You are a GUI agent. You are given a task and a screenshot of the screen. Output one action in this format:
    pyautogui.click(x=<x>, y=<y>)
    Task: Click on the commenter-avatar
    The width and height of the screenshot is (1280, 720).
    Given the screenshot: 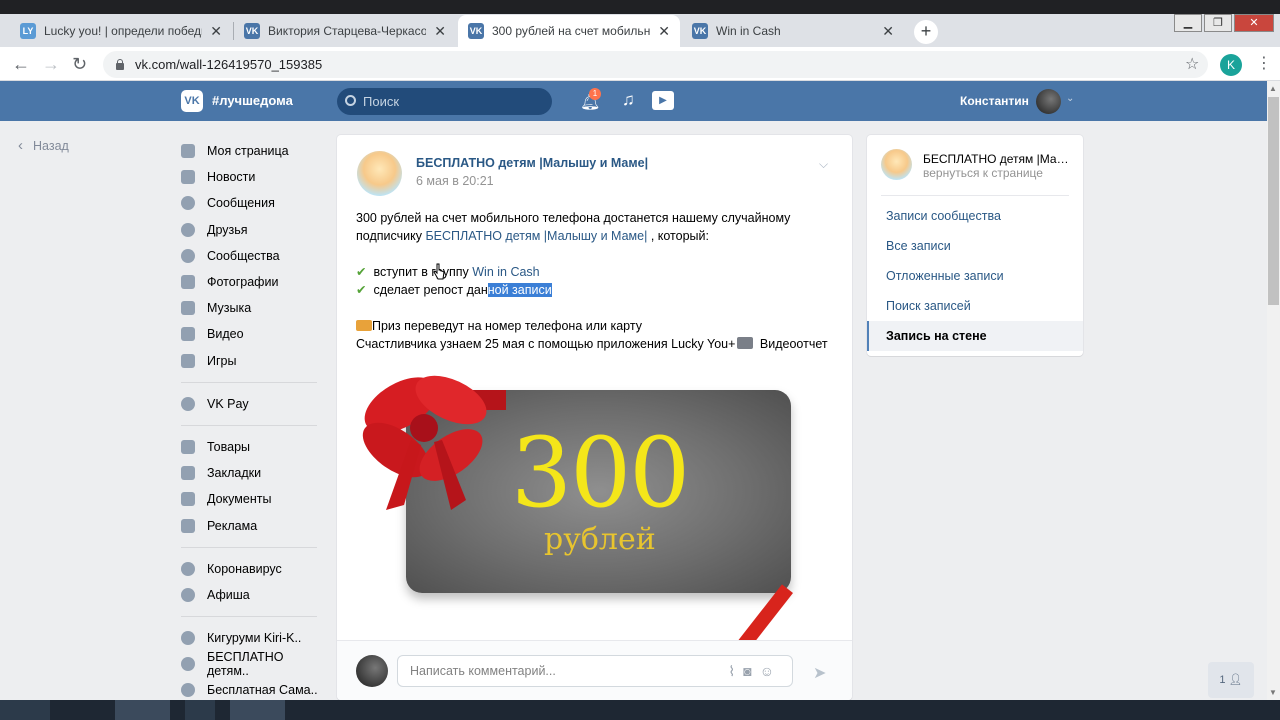 What is the action you would take?
    pyautogui.click(x=372, y=671)
    